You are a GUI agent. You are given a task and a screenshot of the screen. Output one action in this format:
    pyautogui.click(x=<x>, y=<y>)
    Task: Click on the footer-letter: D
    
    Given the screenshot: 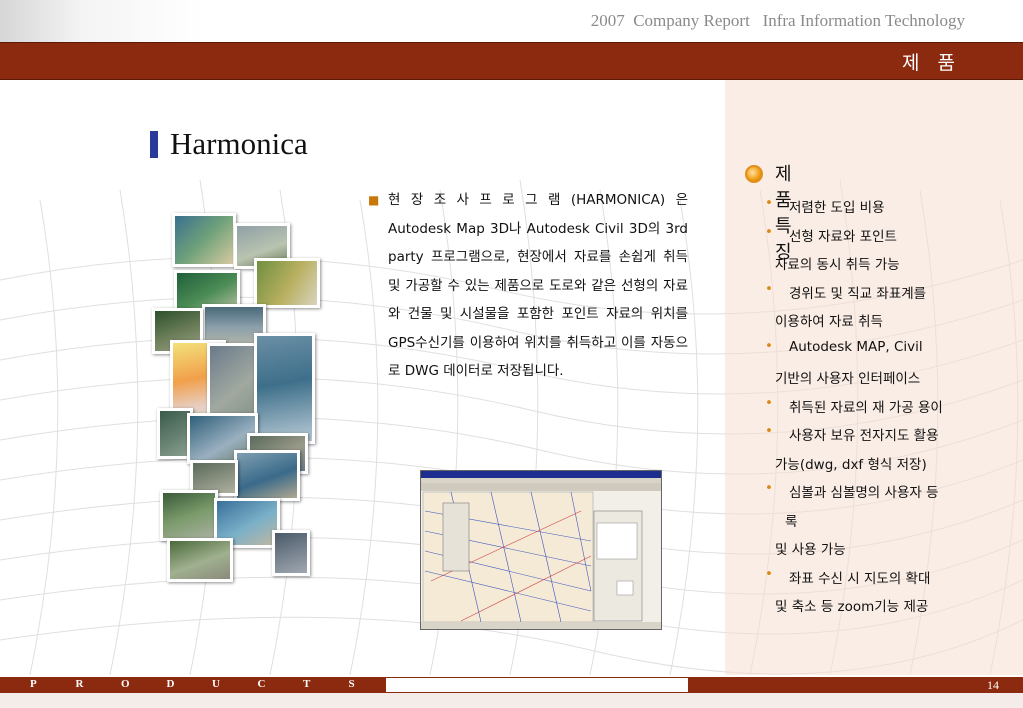 What is the action you would take?
    pyautogui.click(x=170, y=684)
    